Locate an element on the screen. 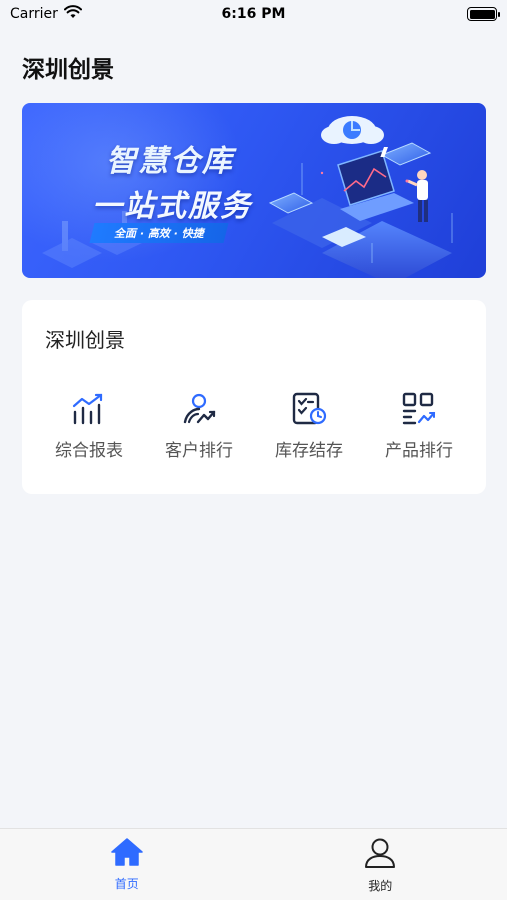 This screenshot has height=900, width=507. status-bar: Carrier 6:16 PM is located at coordinates (253, 14).